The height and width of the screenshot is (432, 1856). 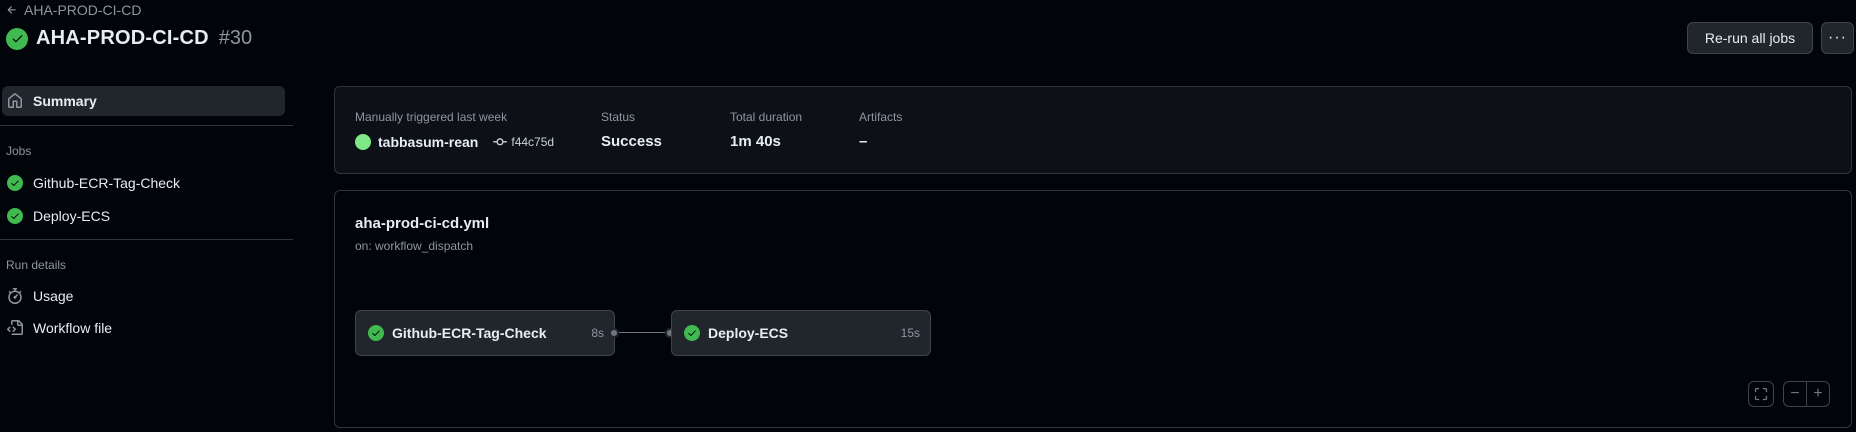 What do you see at coordinates (631, 141) in the screenshot?
I see `status-value: Success` at bounding box center [631, 141].